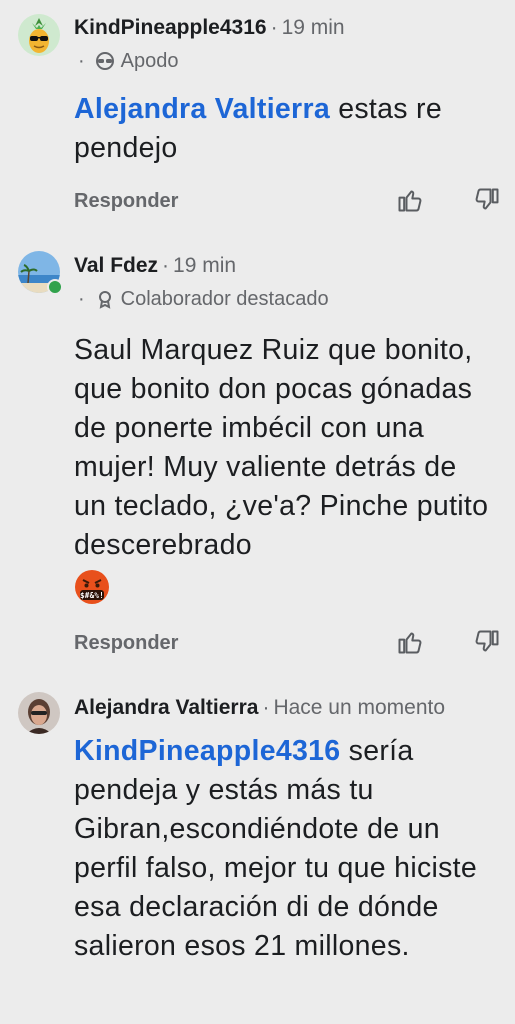 The width and height of the screenshot is (515, 1024). Describe the element at coordinates (92, 587) in the screenshot. I see `face-with-symbols-on-mouth-icon: $#&%!` at that location.